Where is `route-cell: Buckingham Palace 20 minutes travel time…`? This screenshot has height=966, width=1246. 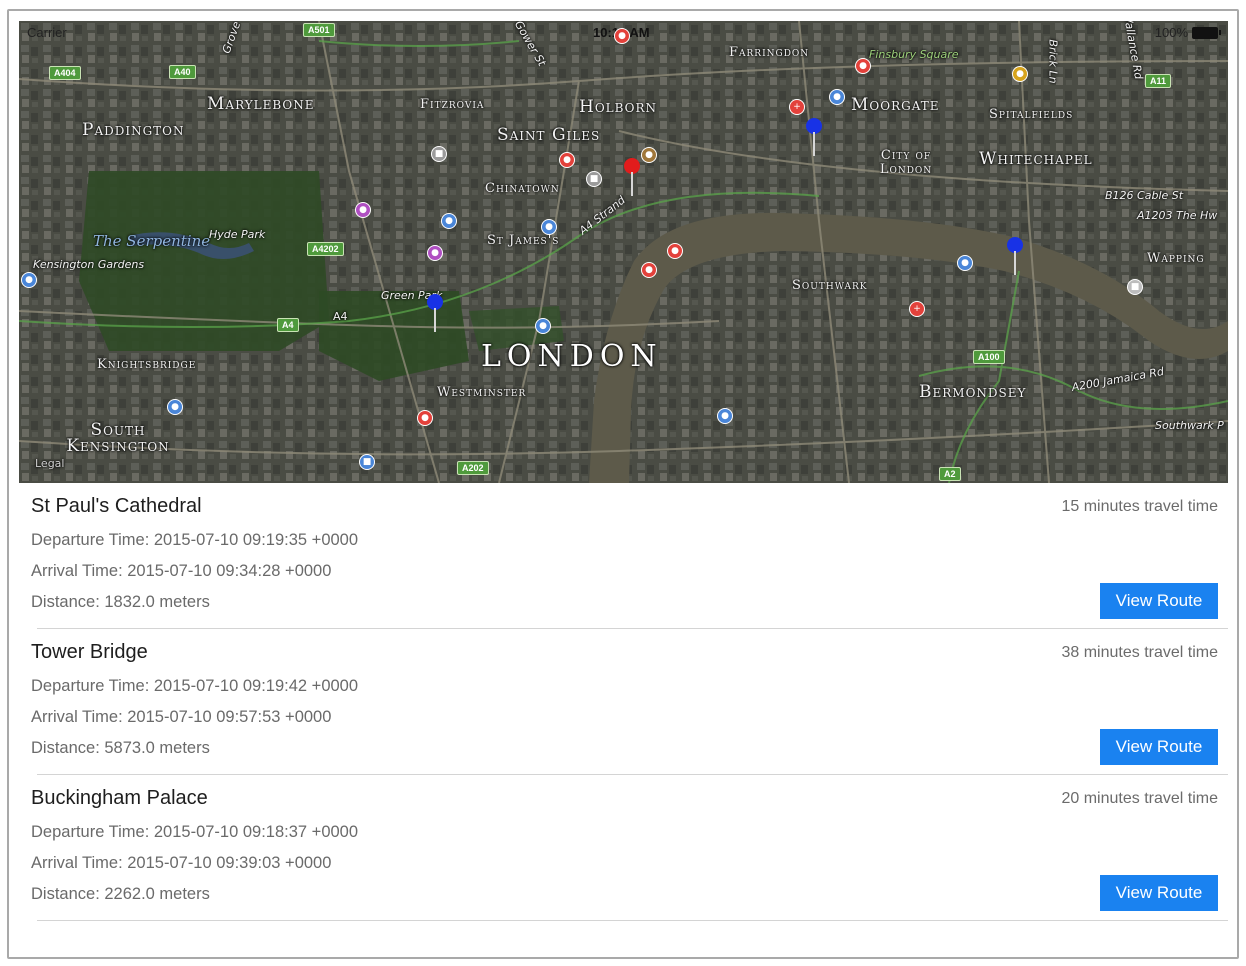
route-cell: Buckingham Palace 20 minutes travel time… is located at coordinates (623, 848).